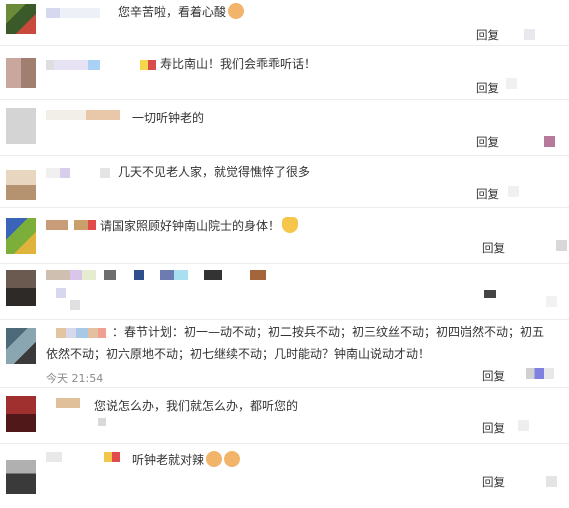 The height and width of the screenshot is (508, 569). What do you see at coordinates (284, 23) in the screenshot?
I see `comment-item: 您辛苦啦，看着心酸 回复` at bounding box center [284, 23].